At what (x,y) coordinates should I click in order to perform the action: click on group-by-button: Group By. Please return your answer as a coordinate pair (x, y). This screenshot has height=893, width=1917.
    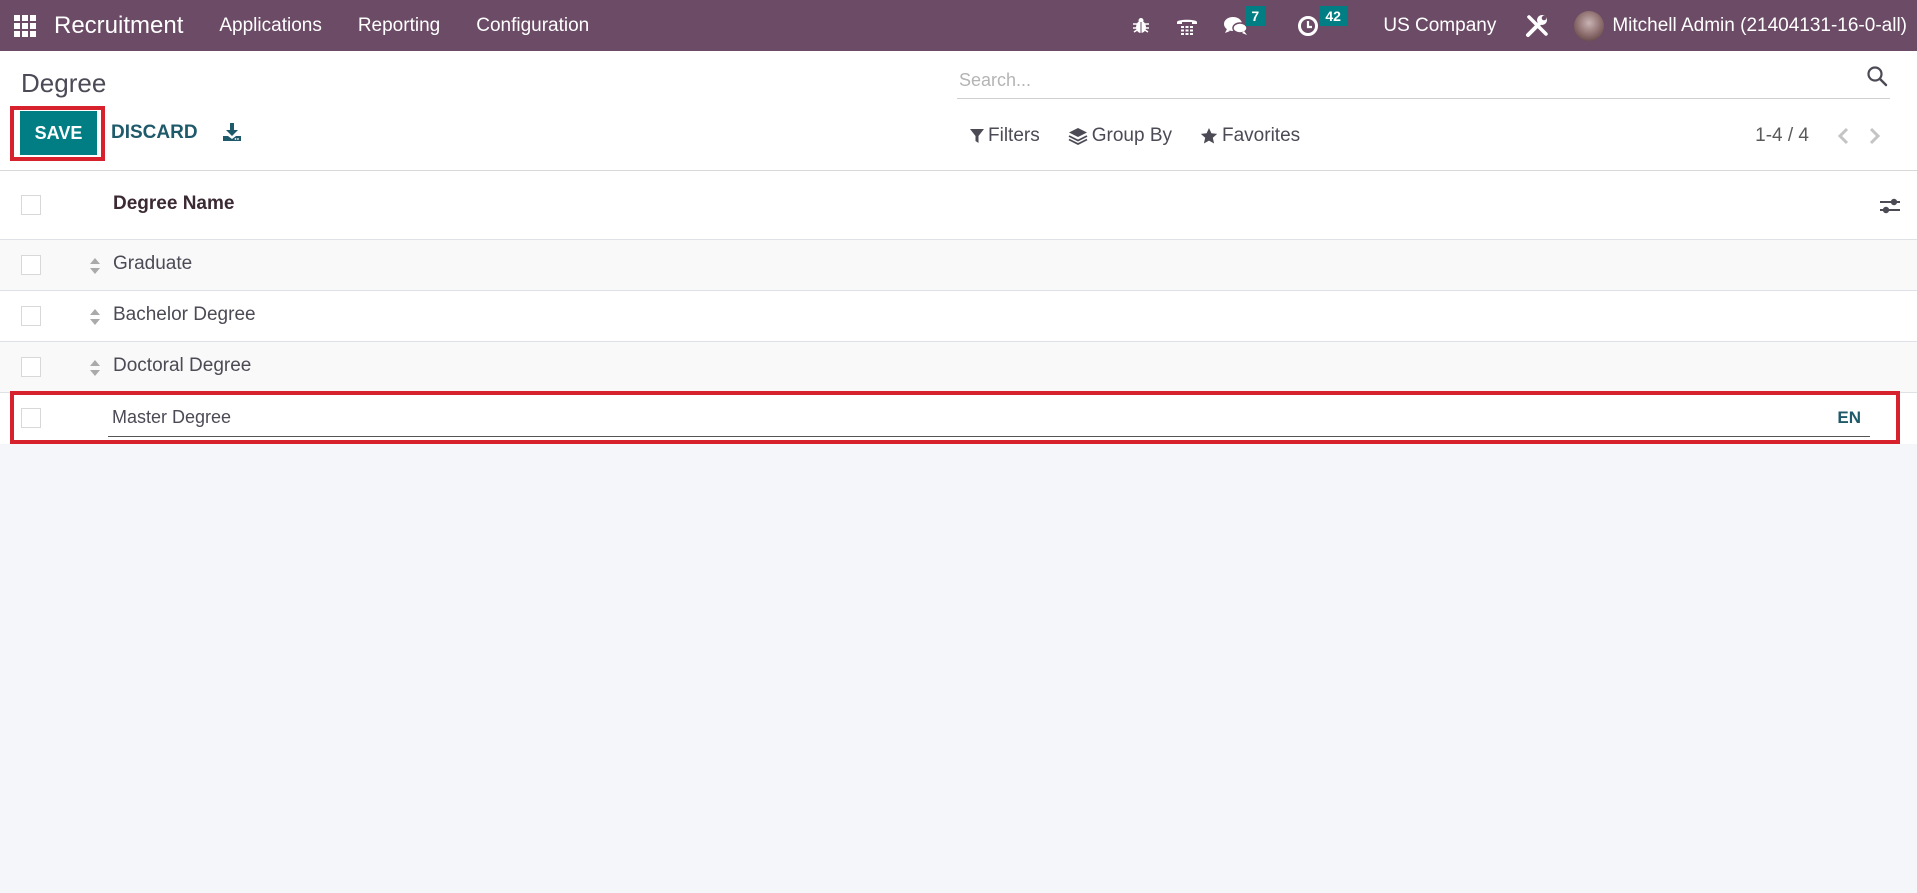
    Looking at the image, I should click on (1120, 136).